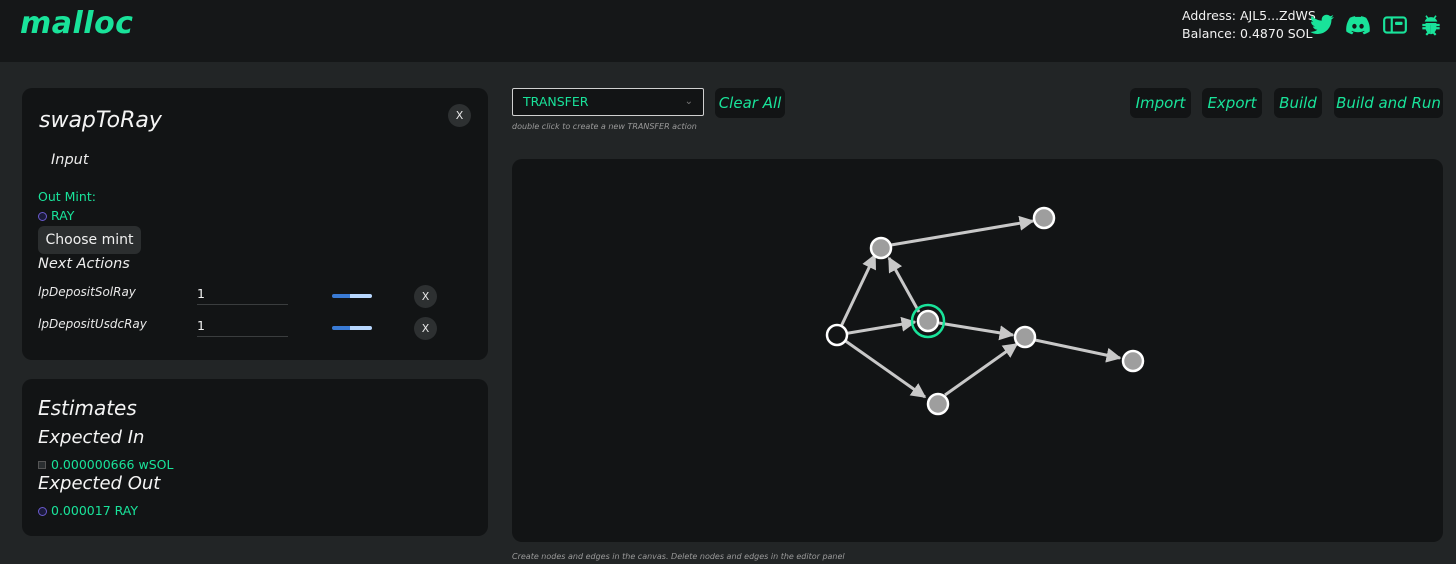 The image size is (1456, 564). Describe the element at coordinates (95, 510) in the screenshot. I see `expected-out-text: 0.000017 RAY` at that location.